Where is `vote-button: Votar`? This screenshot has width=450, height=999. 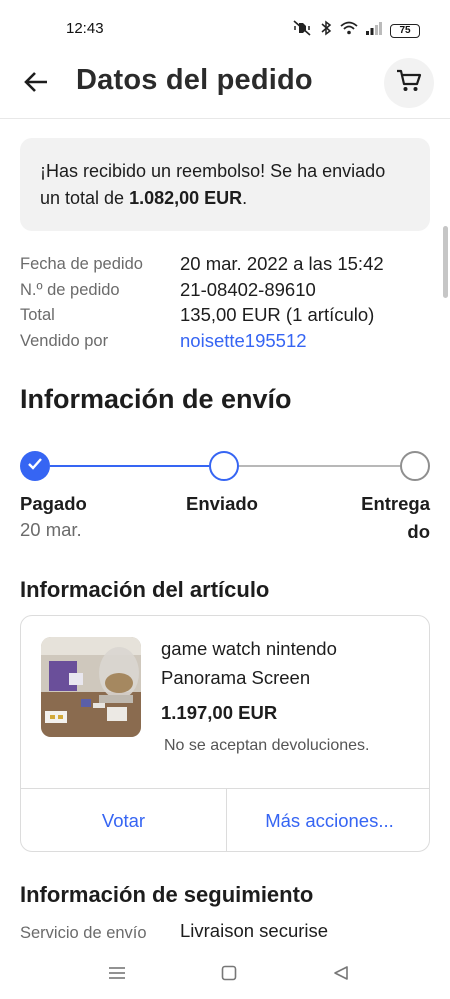
vote-button: Votar is located at coordinates (123, 820).